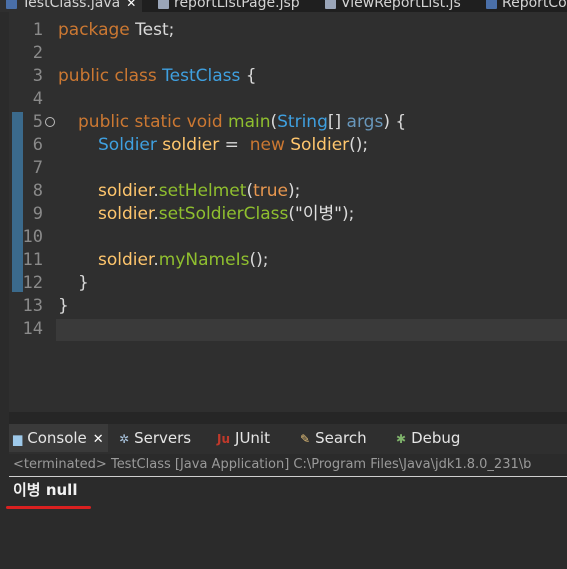 This screenshot has width=567, height=569. Describe the element at coordinates (37, 76) in the screenshot. I see `line-number: 3` at that location.